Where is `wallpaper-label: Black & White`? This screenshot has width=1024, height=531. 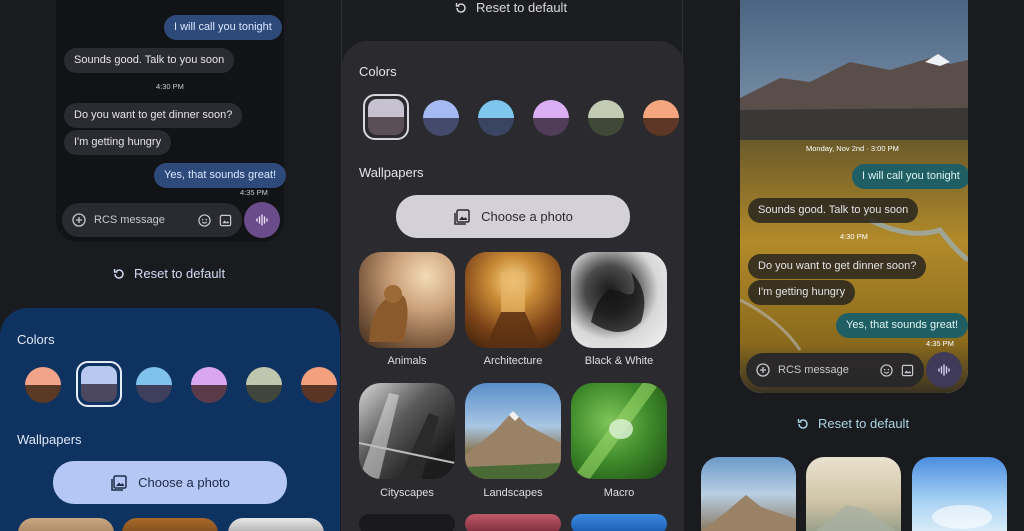 wallpaper-label: Black & White is located at coordinates (619, 361).